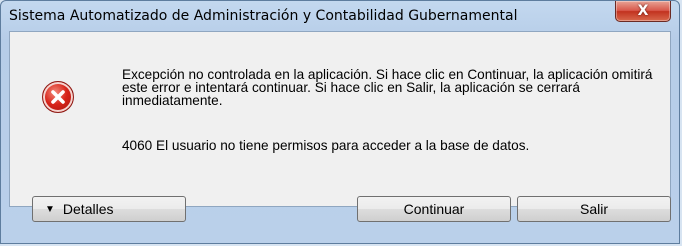 The width and height of the screenshot is (682, 246). I want to click on details-button: ▼ Detalles, so click(109, 209).